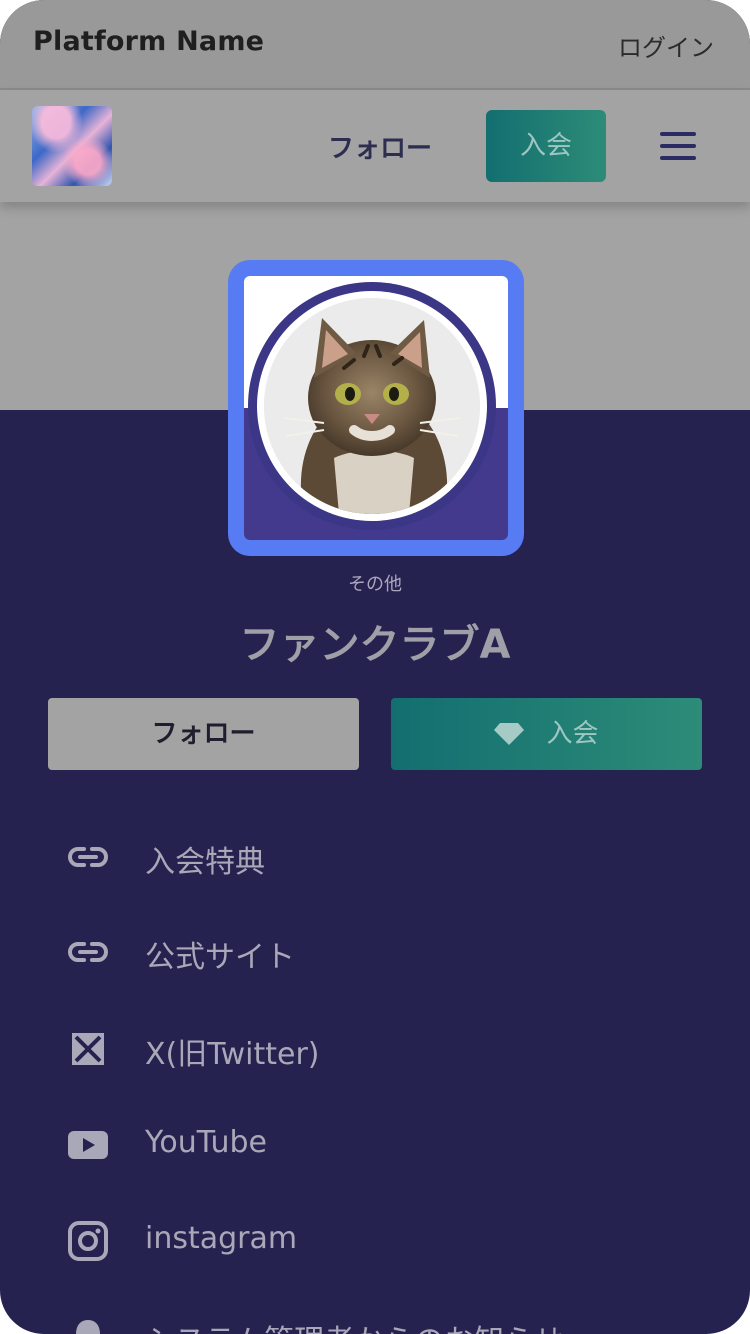  What do you see at coordinates (678, 146) in the screenshot?
I see `hamburger-icon` at bounding box center [678, 146].